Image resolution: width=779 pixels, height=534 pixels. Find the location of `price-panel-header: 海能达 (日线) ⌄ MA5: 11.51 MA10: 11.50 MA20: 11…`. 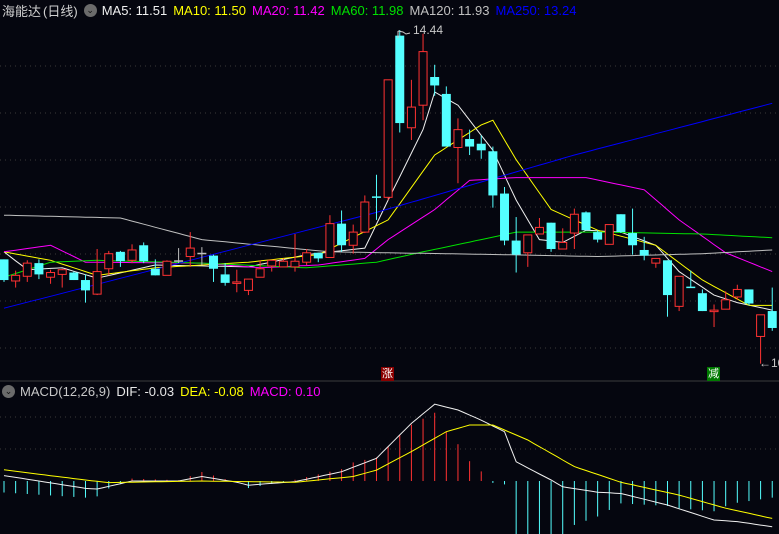

price-panel-header: 海能达 (日线) ⌄ MA5: 11.51 MA10: 11.50 MA20: 11… is located at coordinates (292, 10).